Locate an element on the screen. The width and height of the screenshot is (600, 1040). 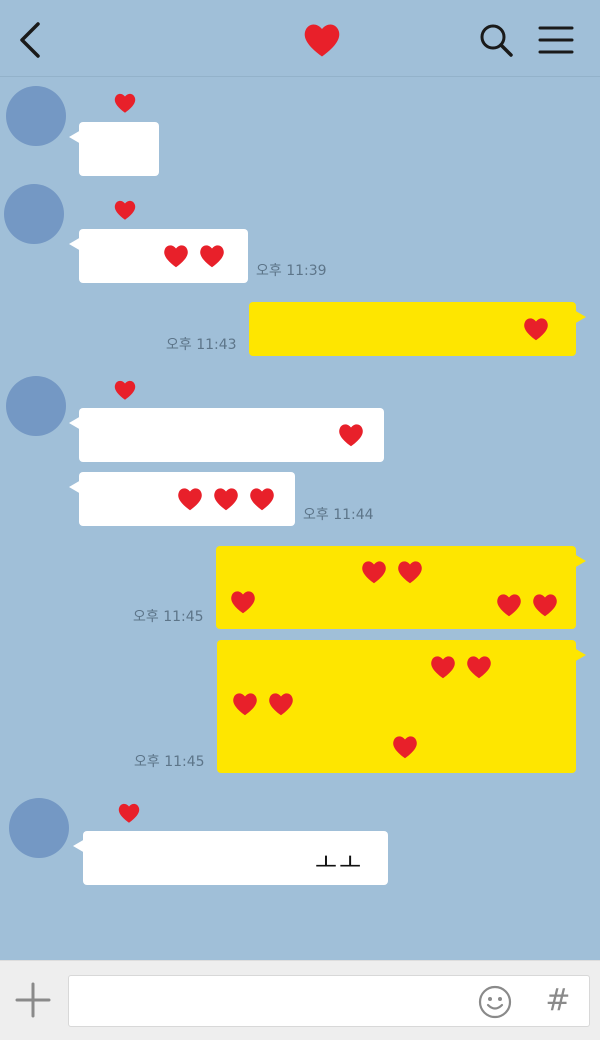
chat-header is located at coordinates (300, 38).